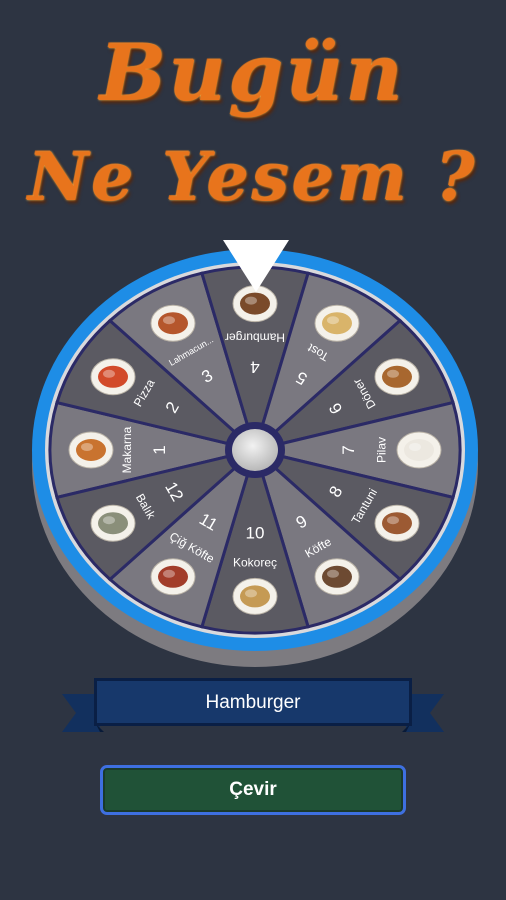  Describe the element at coordinates (173, 577) in the screenshot. I see `cig-kofte-icon` at that location.